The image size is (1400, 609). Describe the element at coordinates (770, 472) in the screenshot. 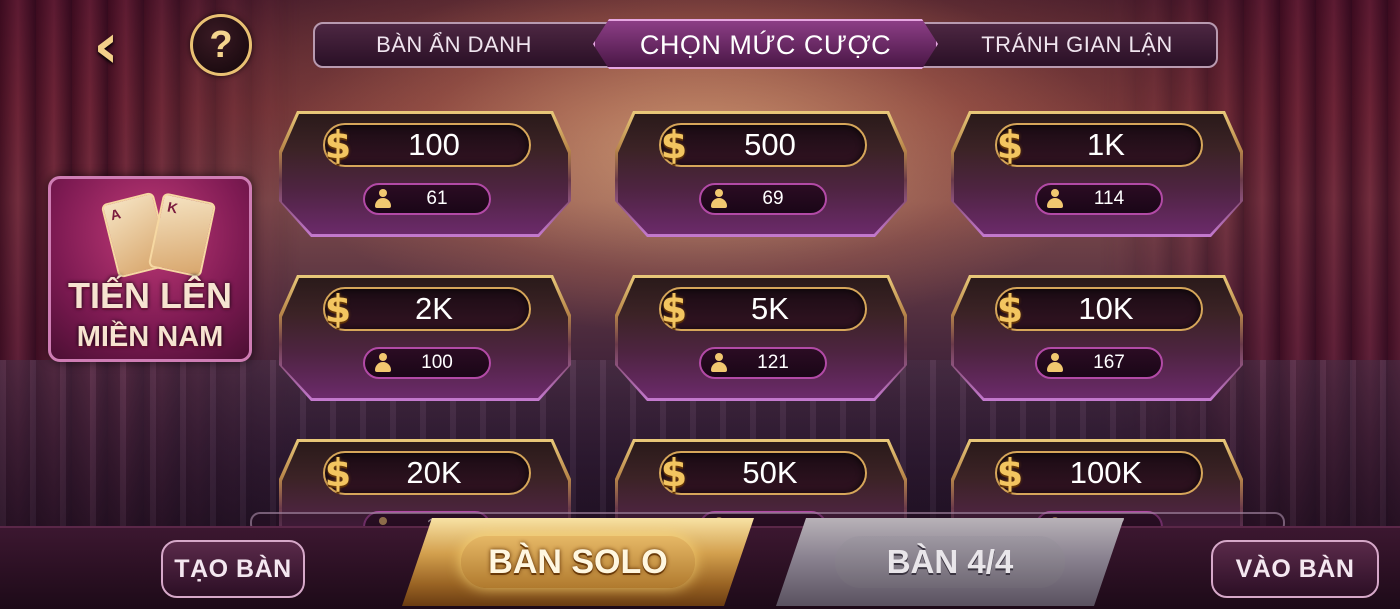

I see `bet-amount: 50K` at that location.